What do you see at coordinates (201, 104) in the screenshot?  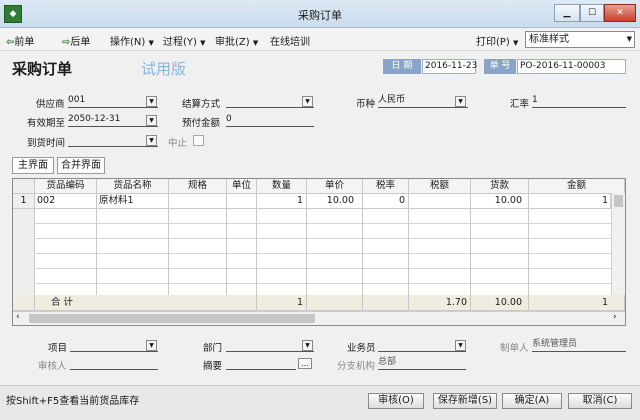 I see `settlement-label: 结算方式` at bounding box center [201, 104].